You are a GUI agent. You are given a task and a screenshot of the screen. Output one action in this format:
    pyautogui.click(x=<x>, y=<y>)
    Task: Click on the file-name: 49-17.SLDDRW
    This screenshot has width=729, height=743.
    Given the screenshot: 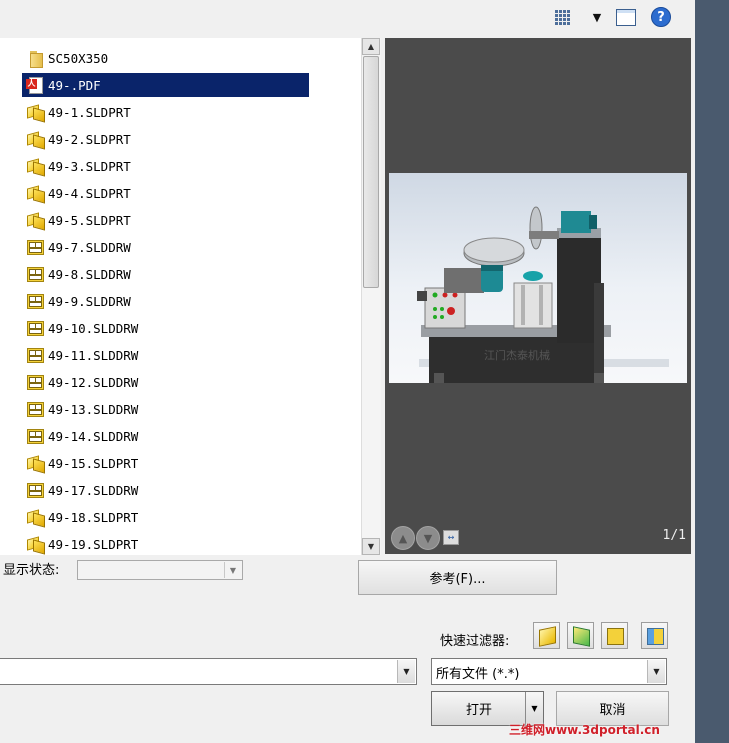 What is the action you would take?
    pyautogui.click(x=93, y=490)
    